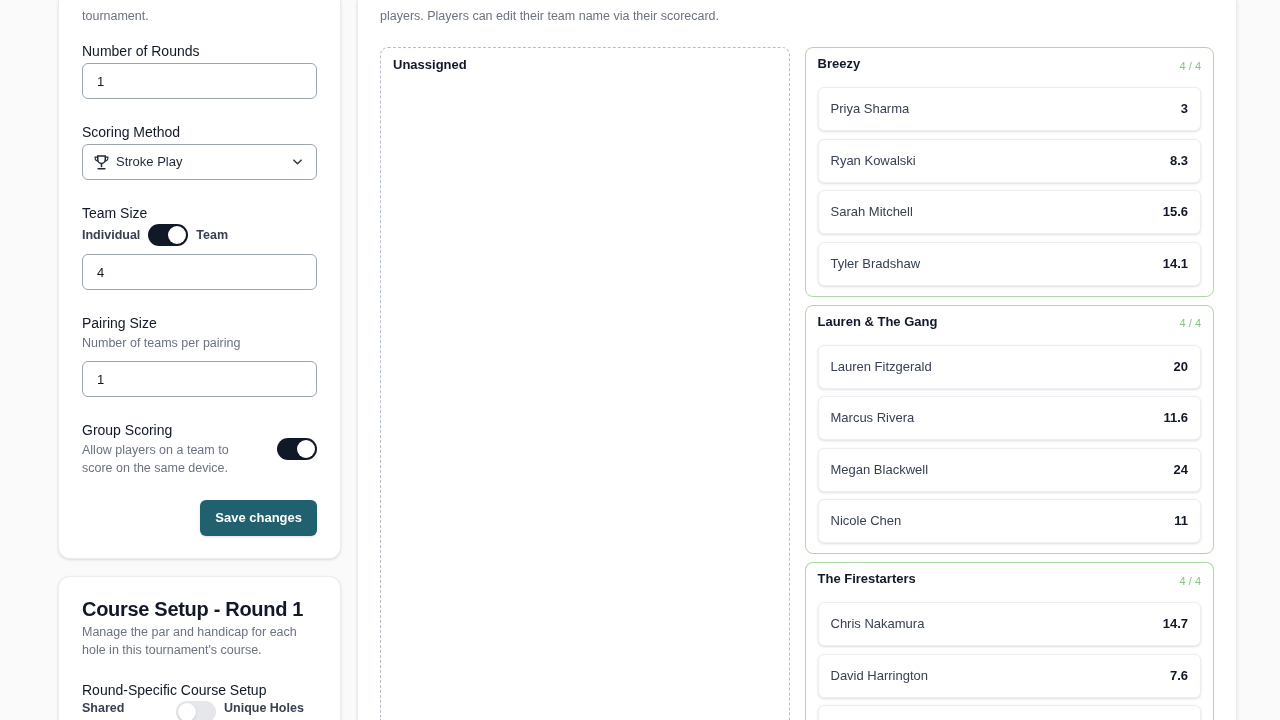  Describe the element at coordinates (1009, 109) in the screenshot. I see `player-card: Priya Sharma 3` at that location.